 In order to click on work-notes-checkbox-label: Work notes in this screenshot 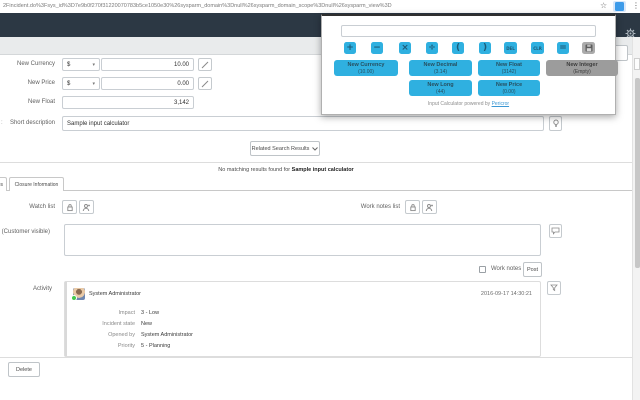, I will do `click(506, 269)`.